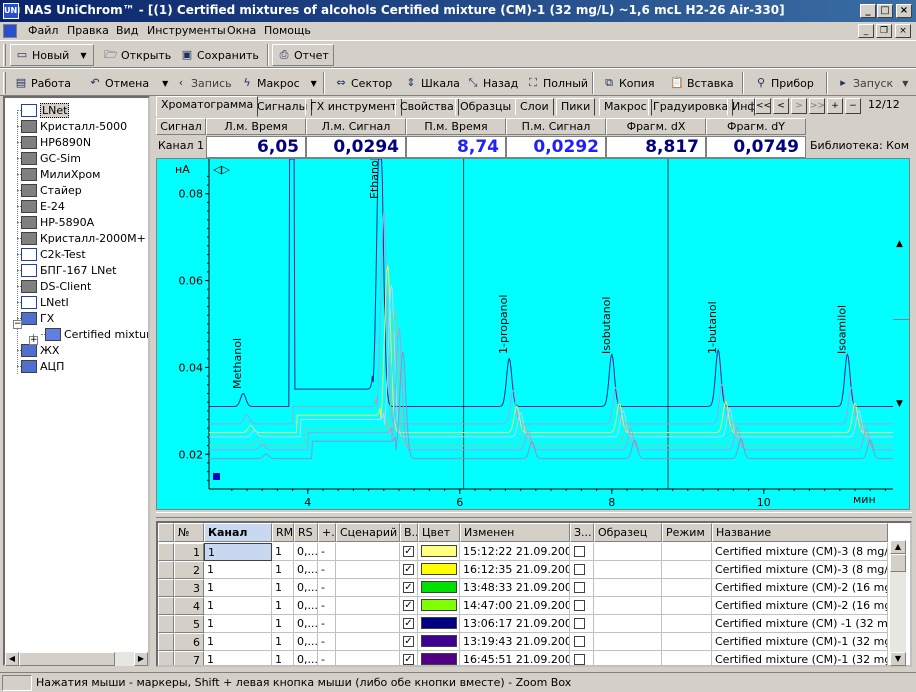  Describe the element at coordinates (901, 334) in the screenshot. I see `chart-vertical-scrollbar: ▲ ▼` at that location.